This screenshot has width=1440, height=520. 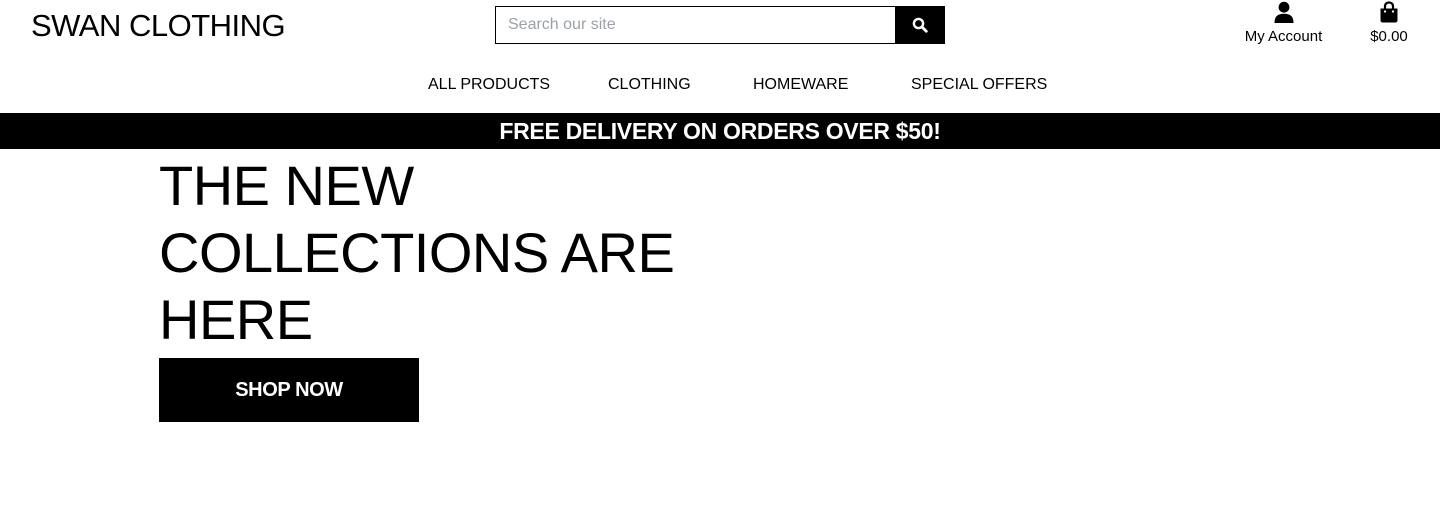 What do you see at coordinates (417, 252) in the screenshot?
I see `hero-title: THE NEW COLLECTIONS ARE HERE` at bounding box center [417, 252].